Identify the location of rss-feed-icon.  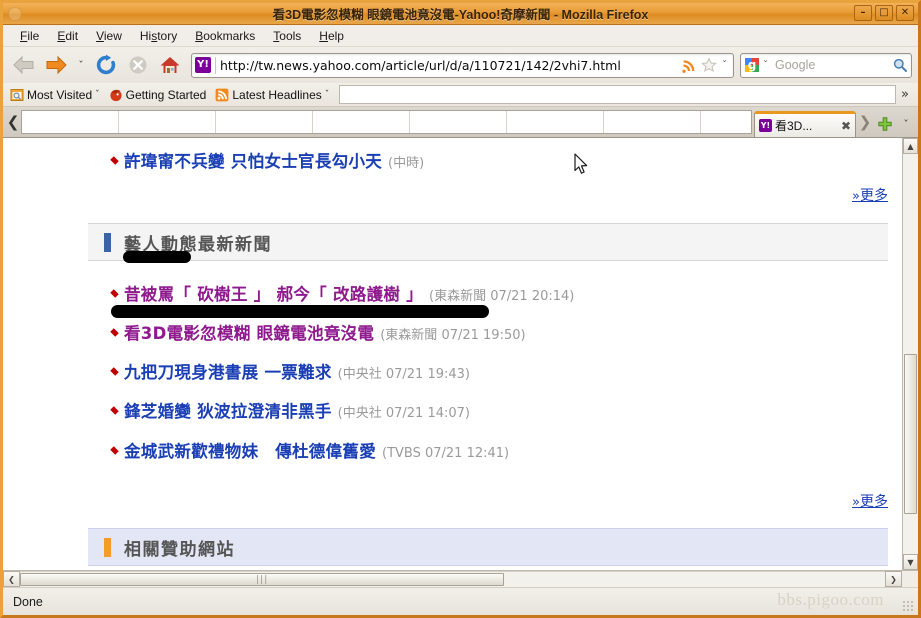
(689, 65).